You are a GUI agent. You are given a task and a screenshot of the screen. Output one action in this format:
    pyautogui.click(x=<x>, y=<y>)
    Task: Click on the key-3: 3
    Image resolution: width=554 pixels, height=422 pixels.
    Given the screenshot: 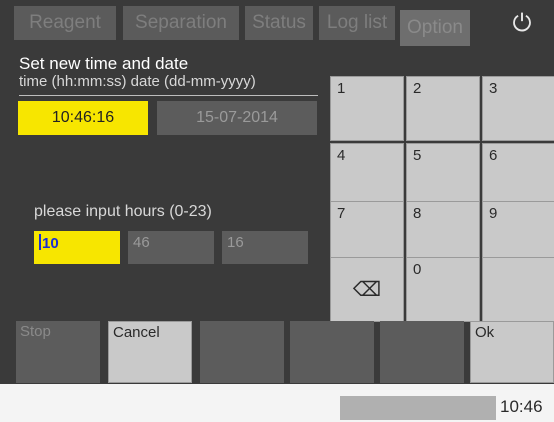 What is the action you would take?
    pyautogui.click(x=518, y=108)
    